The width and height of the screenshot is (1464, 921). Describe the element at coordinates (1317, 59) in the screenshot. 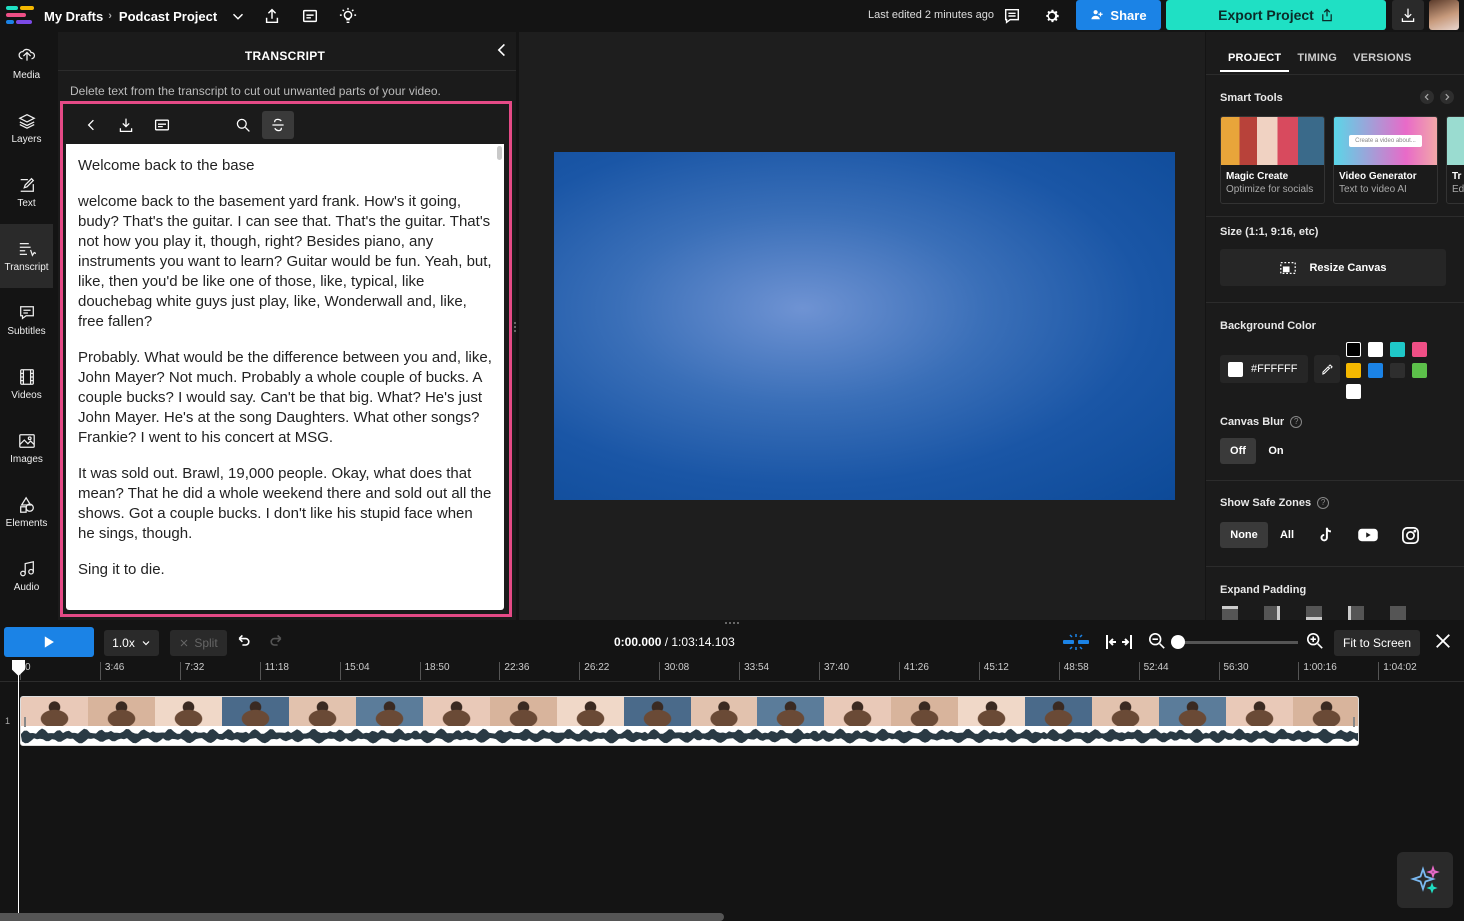

I see `tab-timing: TIMING` at that location.